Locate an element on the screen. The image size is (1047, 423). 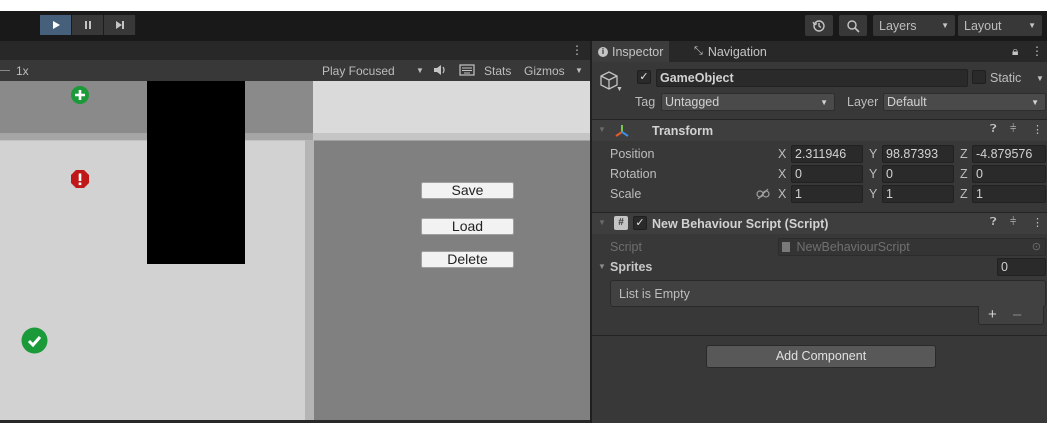
layout-label: Layout is located at coordinates (983, 25).